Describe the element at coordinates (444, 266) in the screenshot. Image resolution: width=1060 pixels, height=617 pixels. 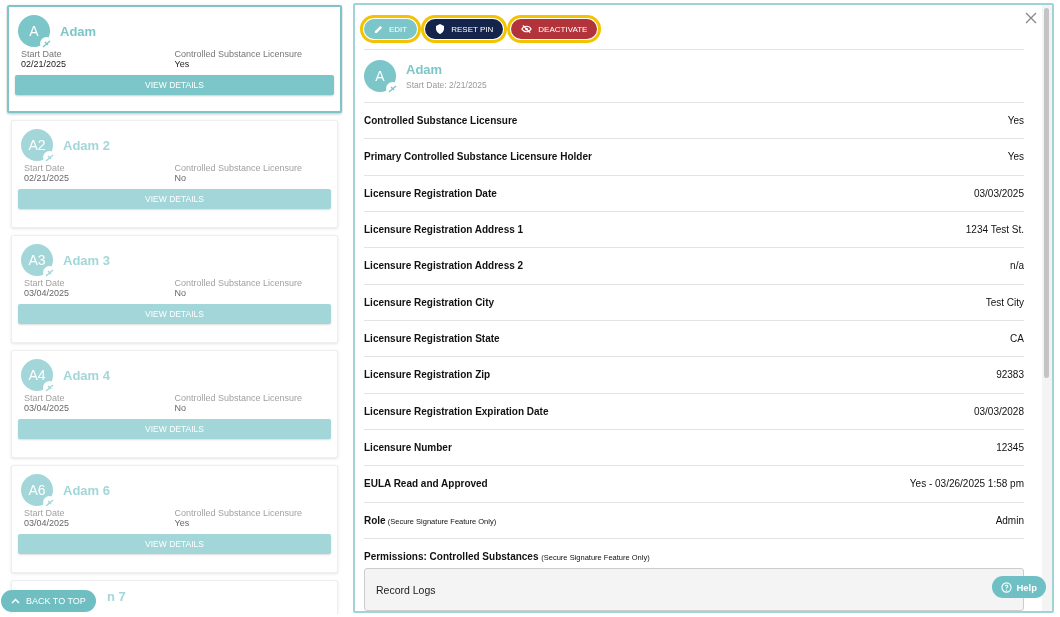
I see `detail-label: Licensure Registration Address 2` at that location.